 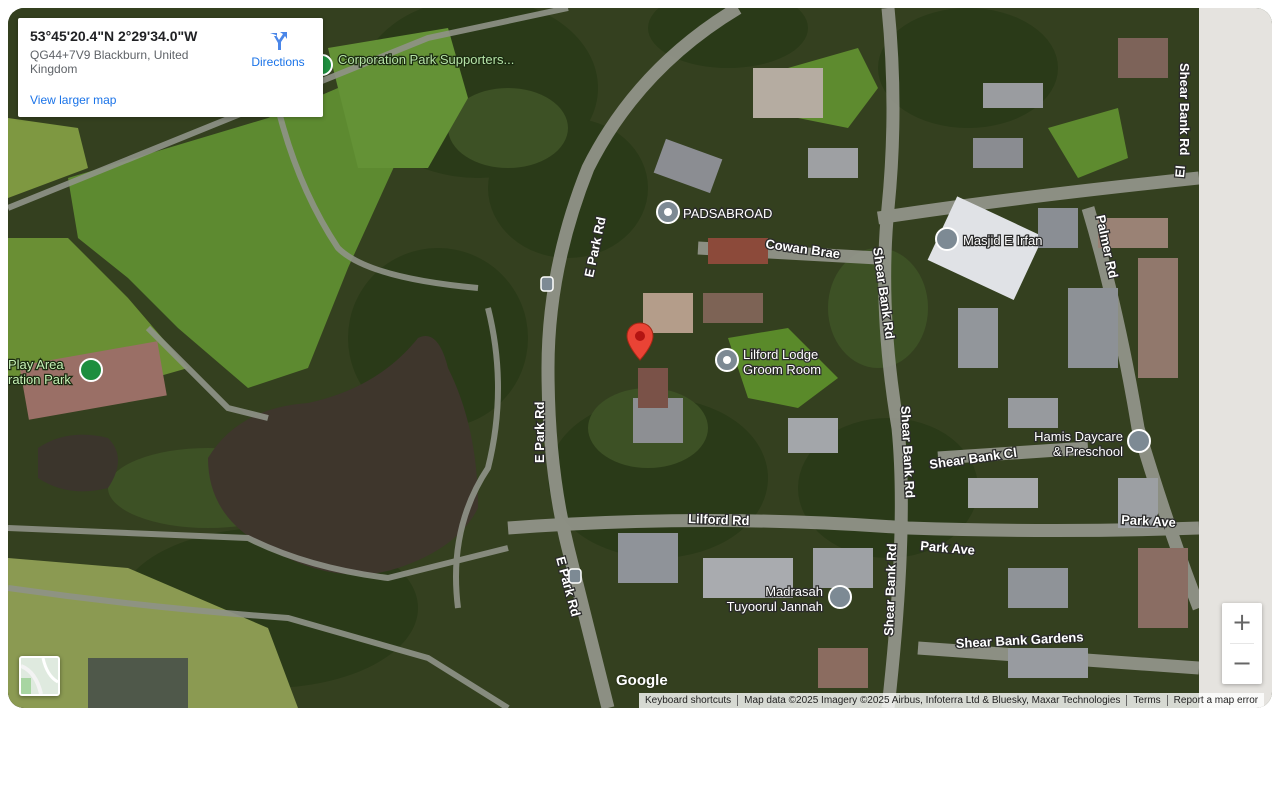 What do you see at coordinates (1146, 700) in the screenshot?
I see `terms-link: Terms` at bounding box center [1146, 700].